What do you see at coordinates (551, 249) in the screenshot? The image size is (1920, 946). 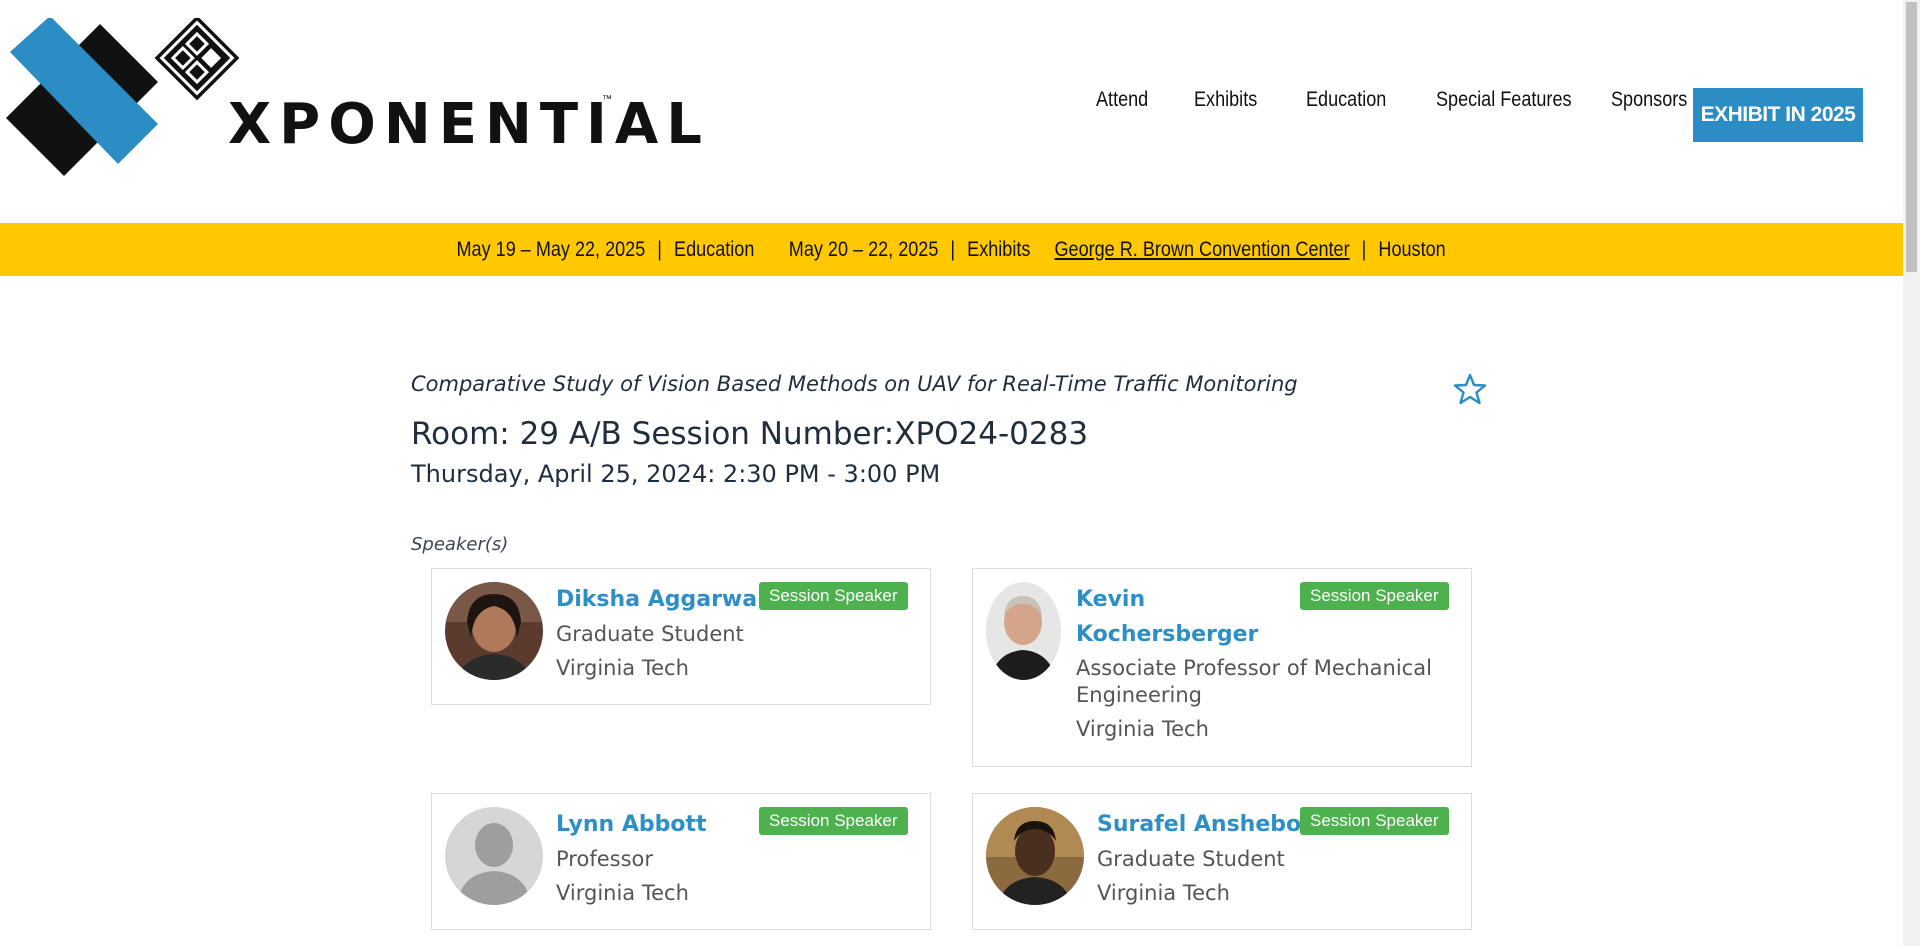 I see `education-dates: May 19 – May 22, 2025` at bounding box center [551, 249].